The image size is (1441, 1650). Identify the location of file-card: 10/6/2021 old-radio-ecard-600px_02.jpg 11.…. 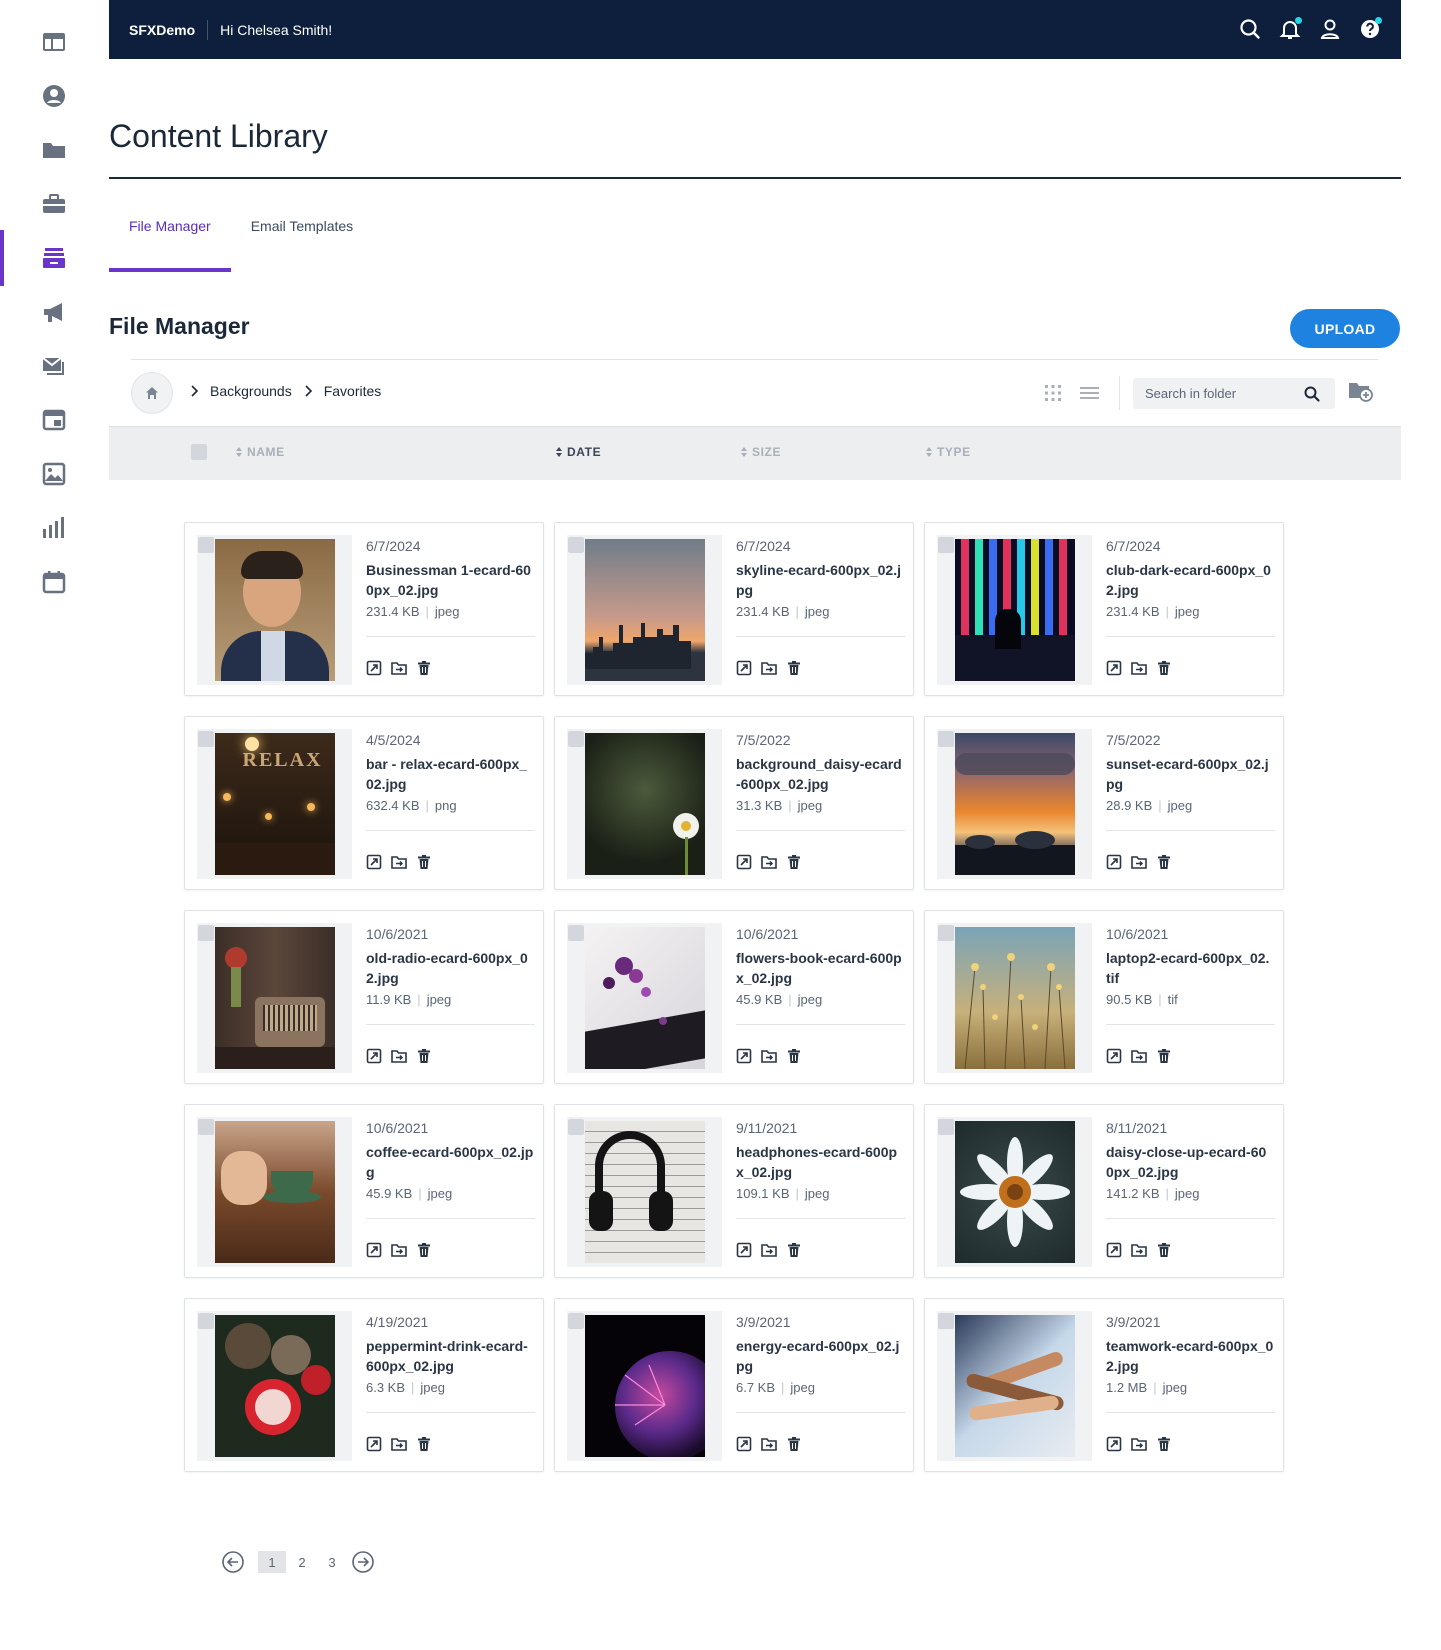
(364, 997).